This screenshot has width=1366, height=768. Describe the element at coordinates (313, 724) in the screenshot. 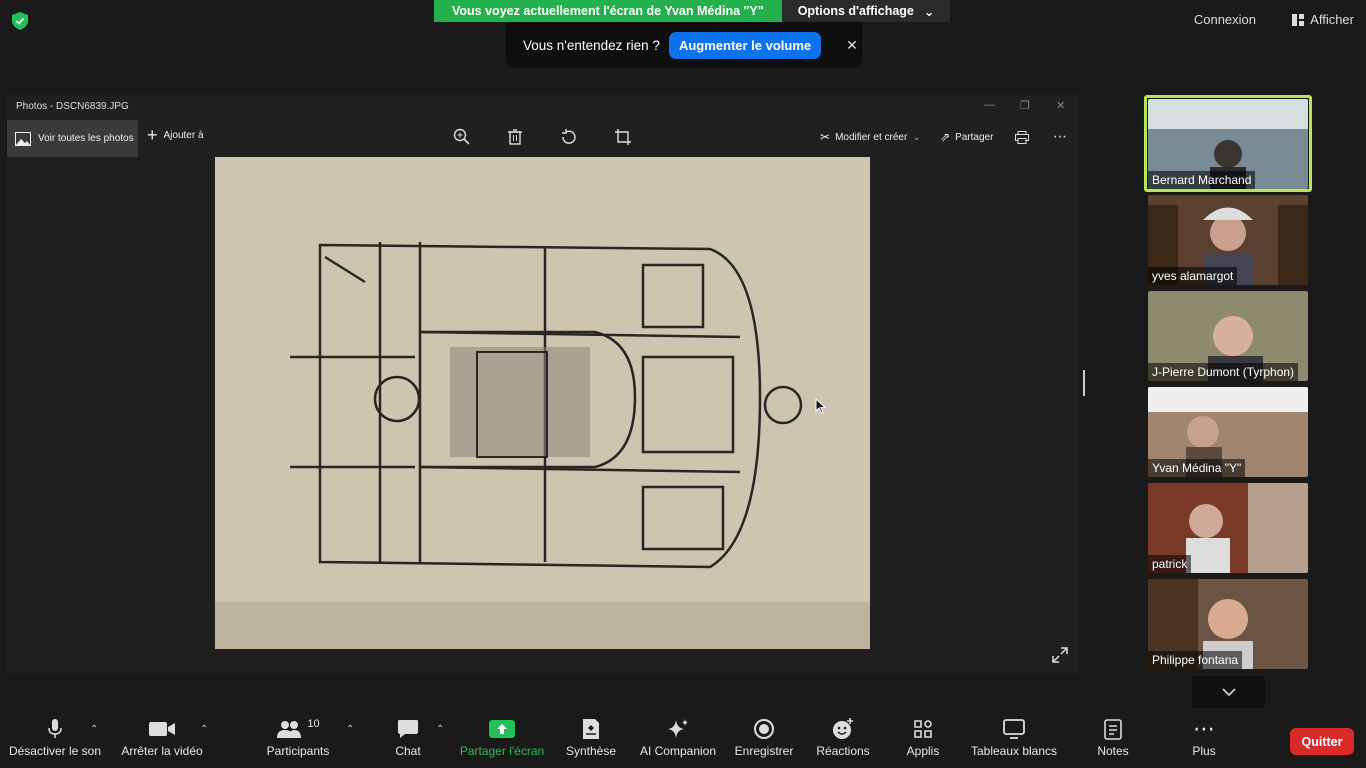

I see `participants-count: 10` at that location.